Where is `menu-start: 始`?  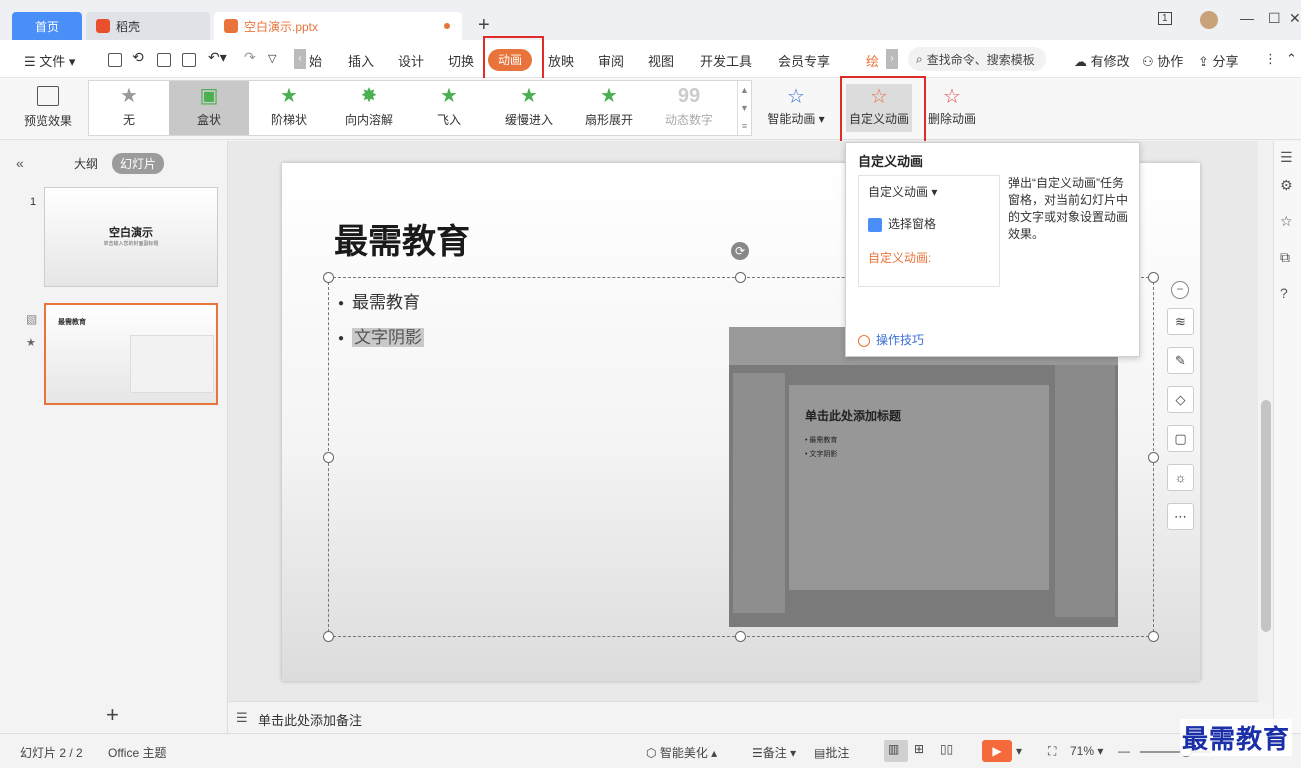 menu-start: 始 is located at coordinates (315, 60).